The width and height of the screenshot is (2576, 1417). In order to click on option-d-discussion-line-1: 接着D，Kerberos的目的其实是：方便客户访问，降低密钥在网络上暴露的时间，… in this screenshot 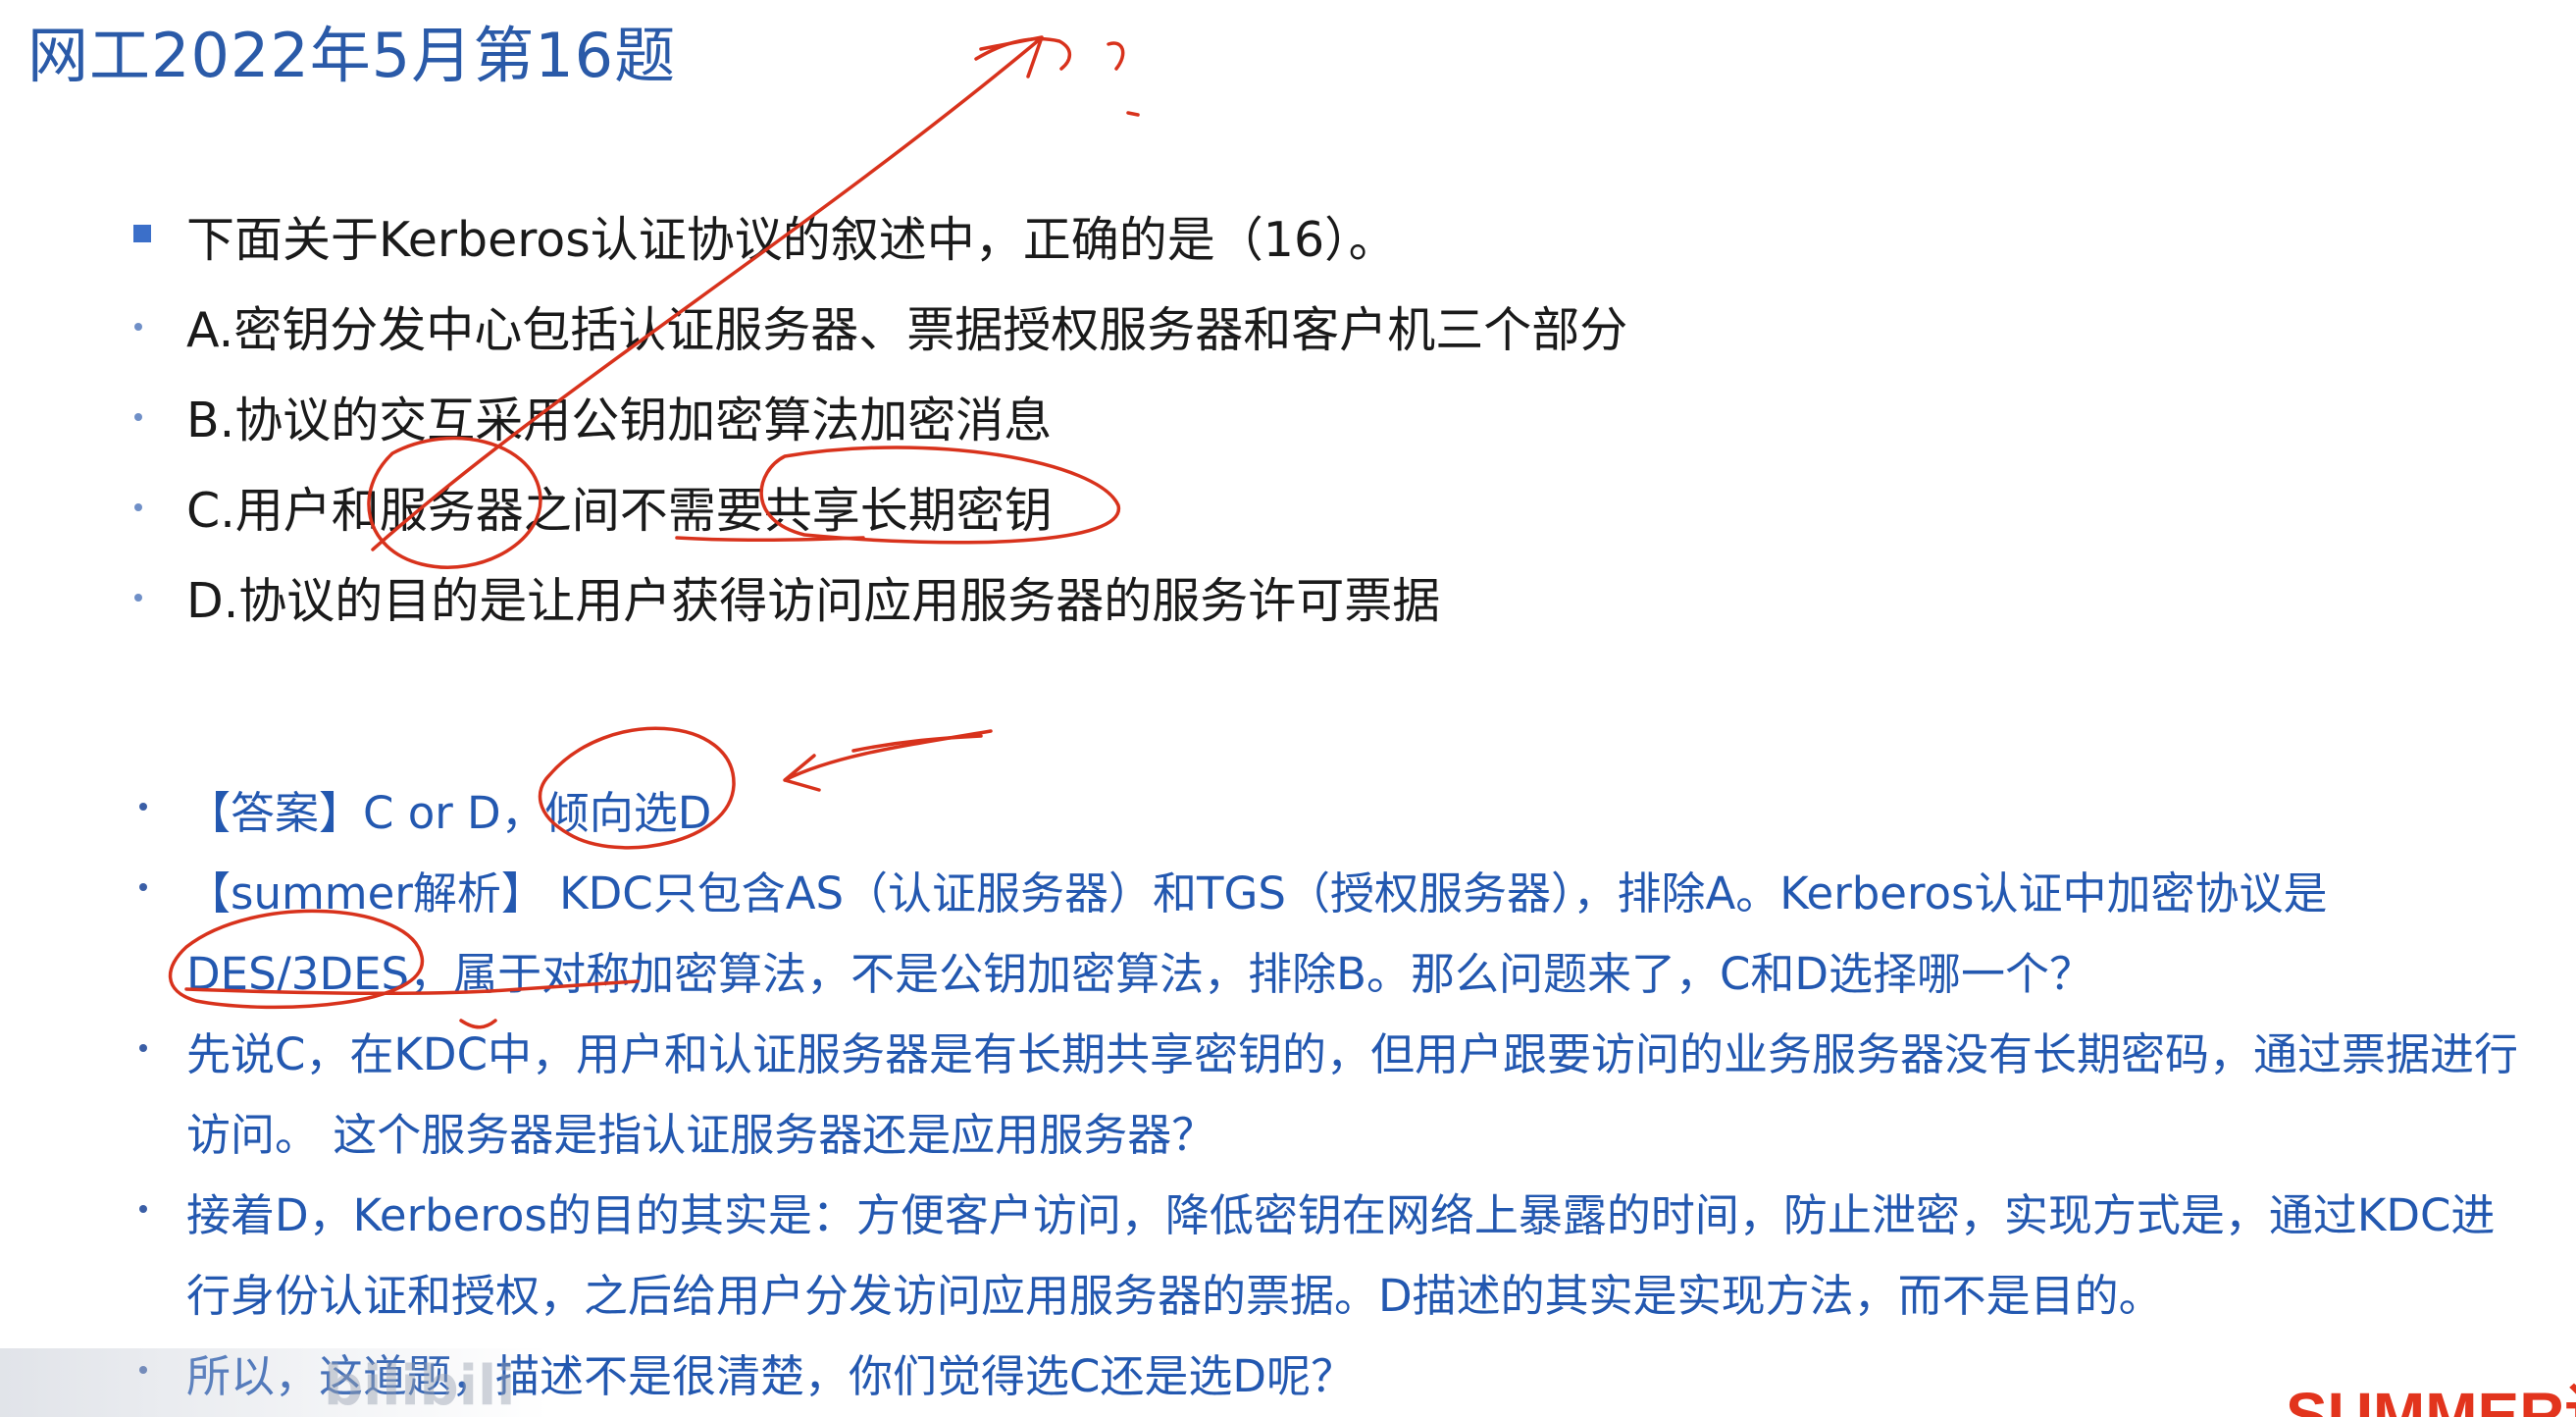, I will do `click(1341, 1215)`.